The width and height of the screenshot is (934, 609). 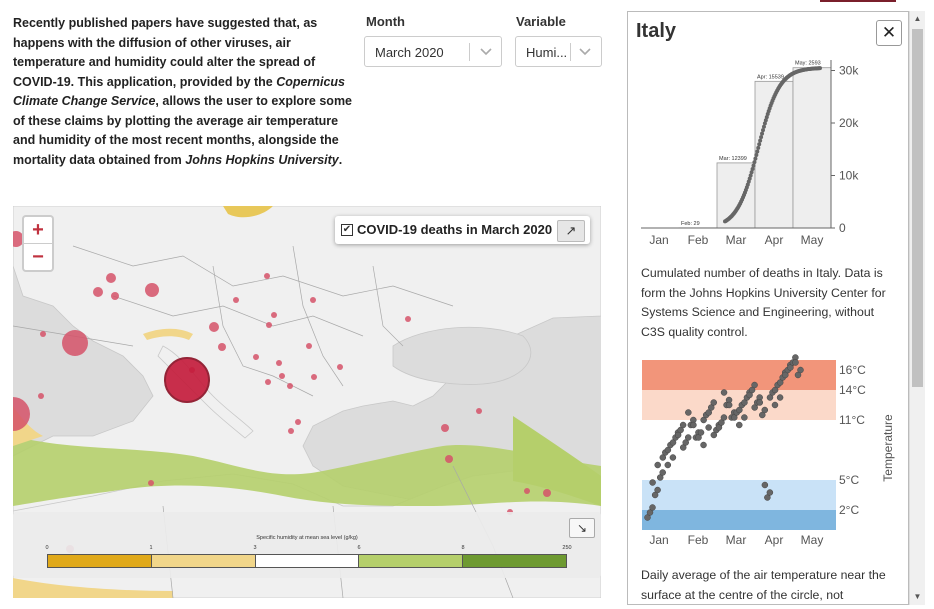 What do you see at coordinates (454, 229) in the screenshot?
I see `layer-label: COVID-19 deaths in March 2020` at bounding box center [454, 229].